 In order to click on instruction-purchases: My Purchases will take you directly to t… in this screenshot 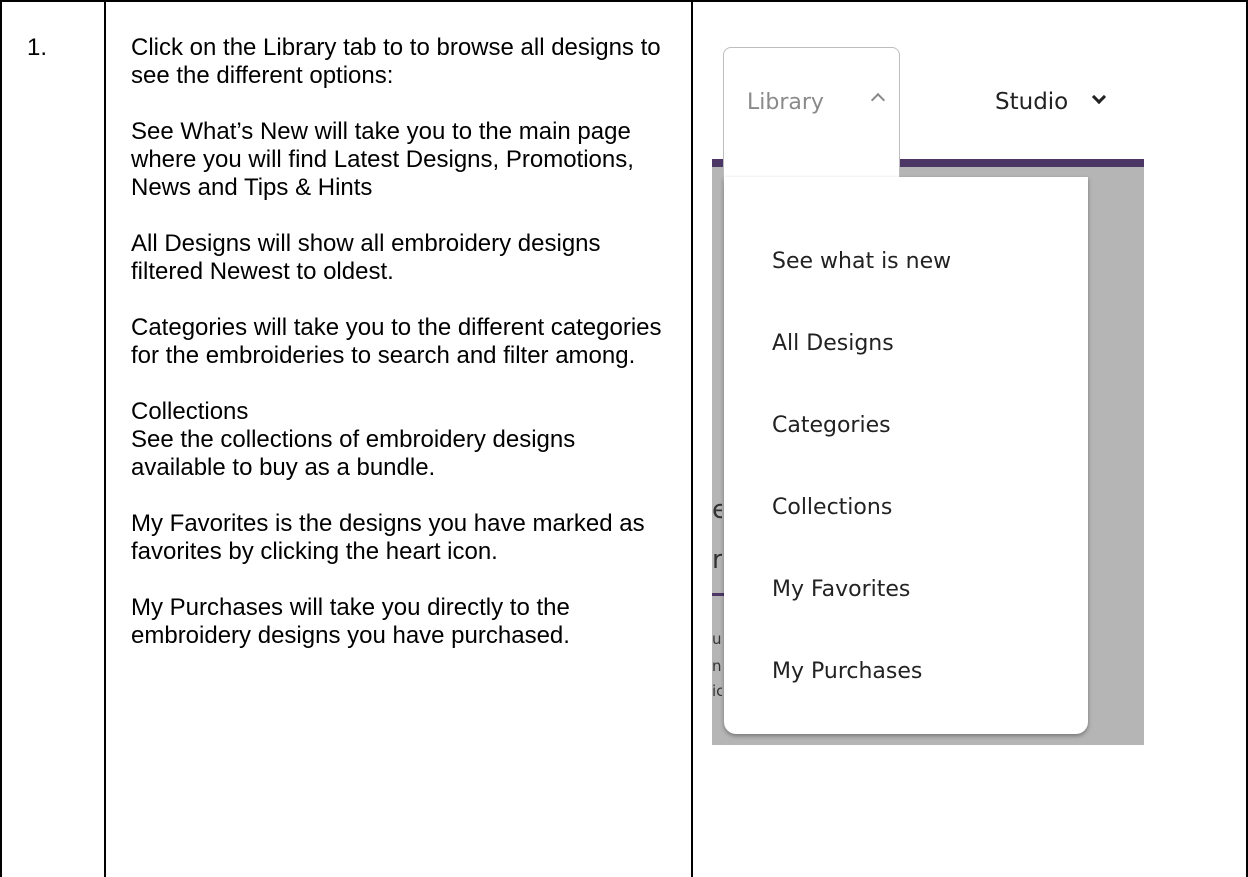, I will do `click(350, 621)`.